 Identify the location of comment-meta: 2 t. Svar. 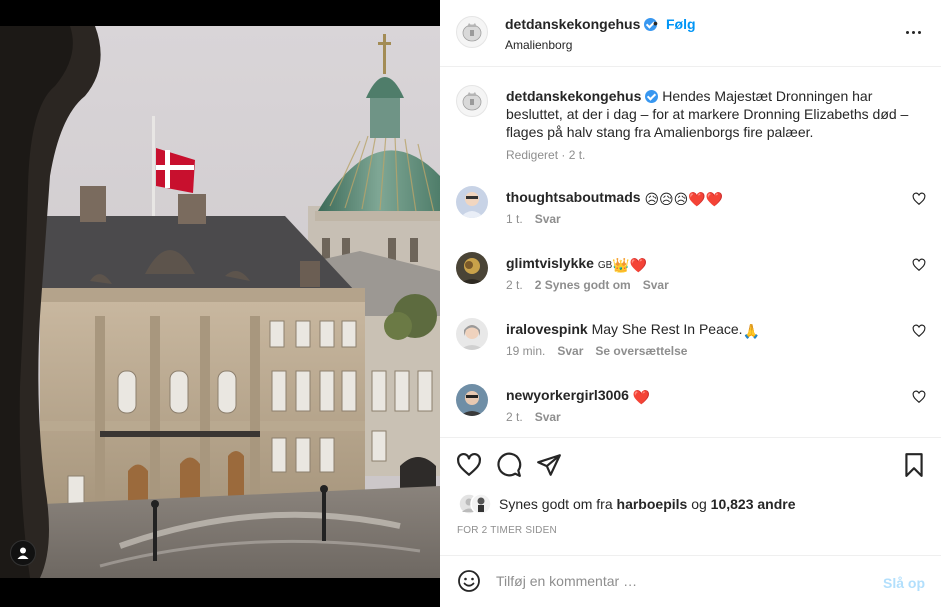
(539, 417).